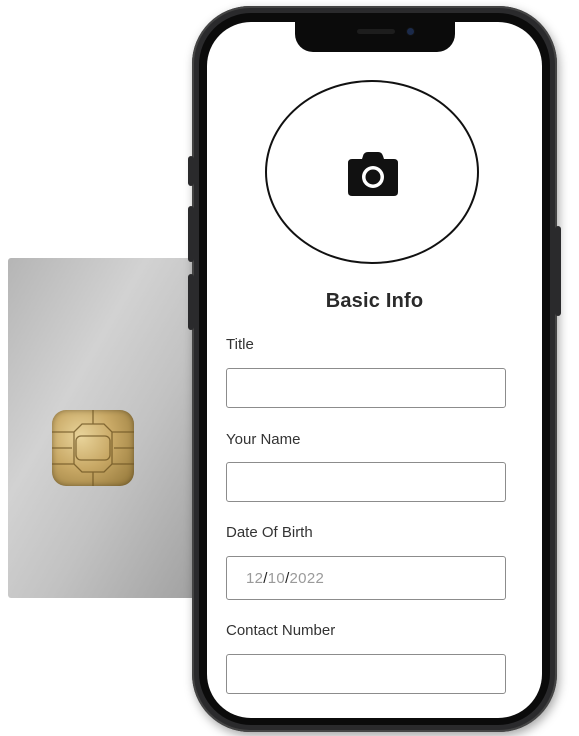 The width and height of the screenshot is (579, 736). Describe the element at coordinates (191, 171) in the screenshot. I see `mute-switch` at that location.